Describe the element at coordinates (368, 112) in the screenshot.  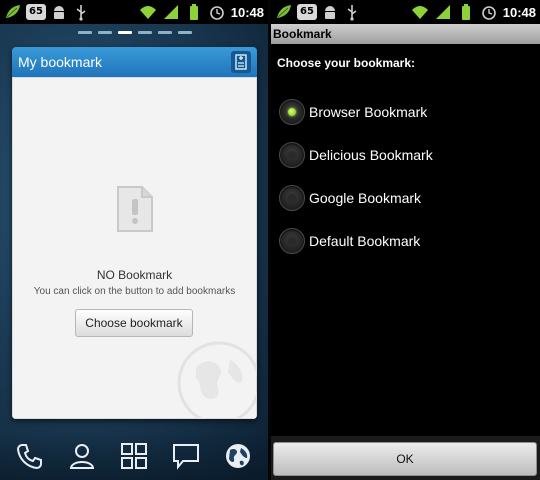
I see `radio-label: Browser Bookmark` at that location.